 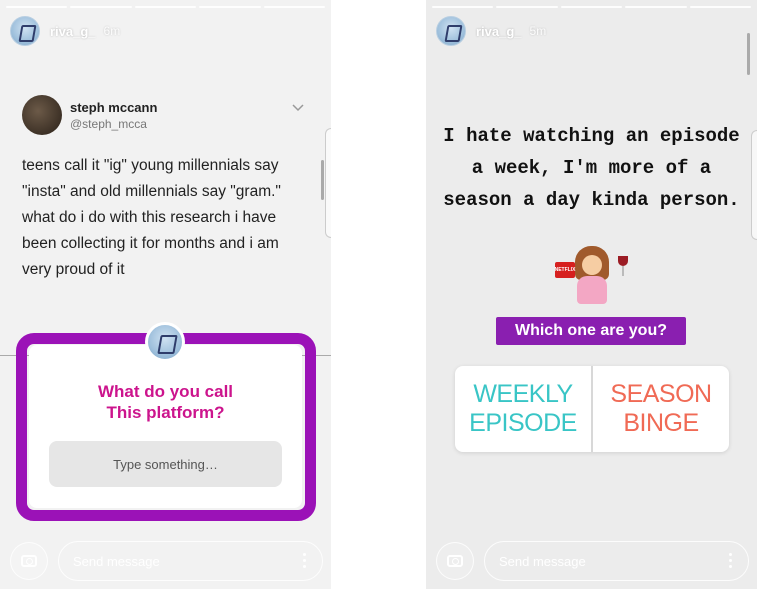 What do you see at coordinates (167, 115) in the screenshot?
I see `tweet-header: steph mccann @steph_mcca` at bounding box center [167, 115].